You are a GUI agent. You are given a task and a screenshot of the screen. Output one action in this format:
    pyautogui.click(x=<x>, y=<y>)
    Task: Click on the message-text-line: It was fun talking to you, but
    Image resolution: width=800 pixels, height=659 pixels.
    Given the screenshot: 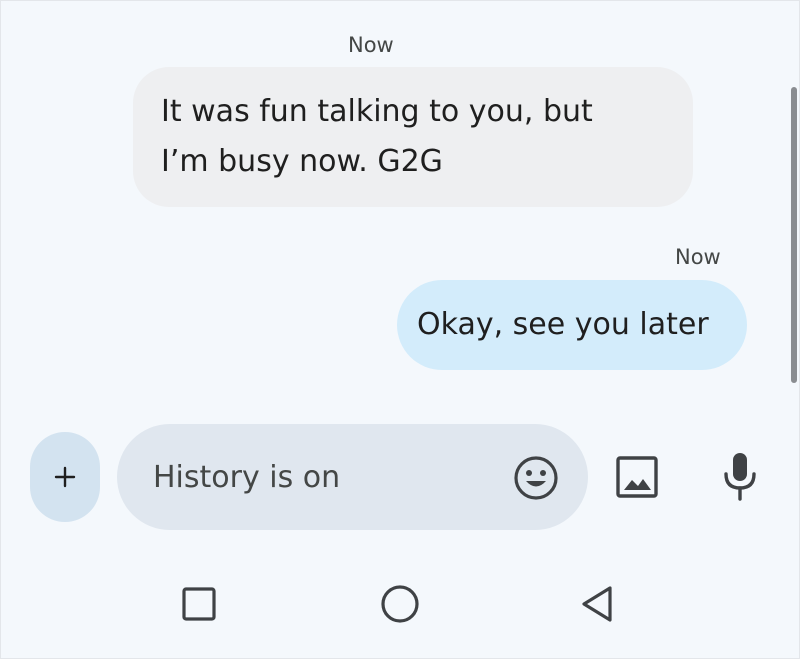 What is the action you would take?
    pyautogui.click(x=377, y=111)
    